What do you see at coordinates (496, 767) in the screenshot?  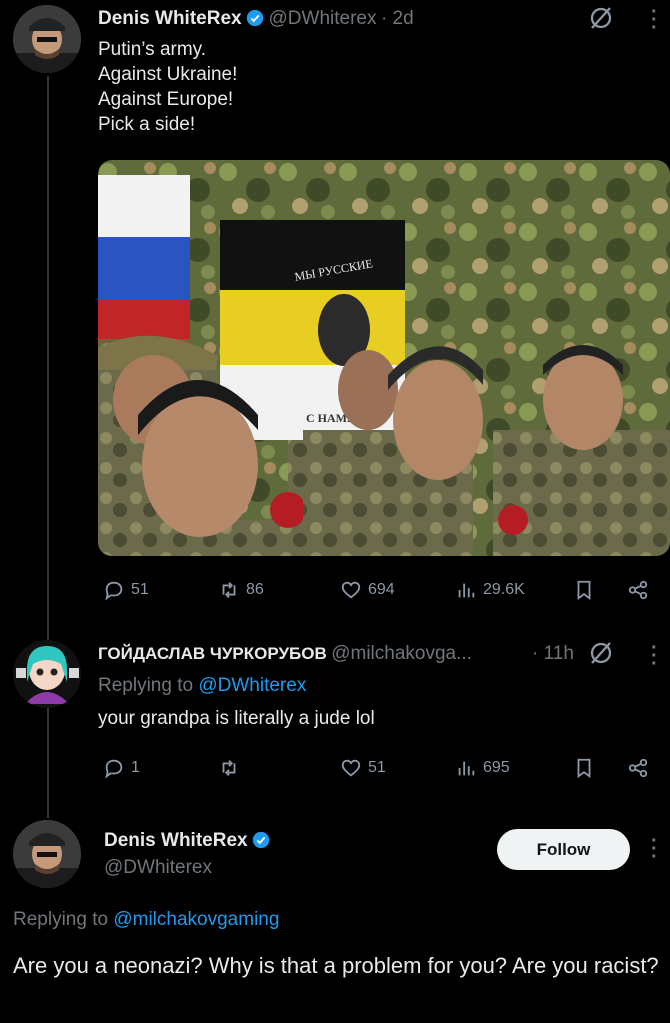 I see `views-count: 695` at bounding box center [496, 767].